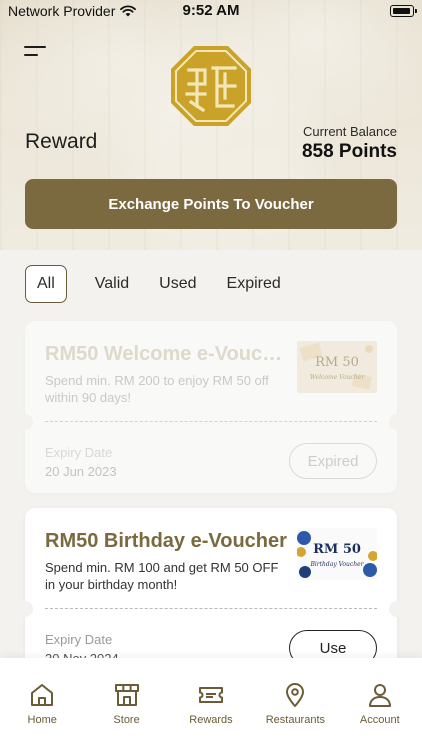 This screenshot has width=422, height=750. I want to click on nav-item-restaurants: Restaurants, so click(295, 704).